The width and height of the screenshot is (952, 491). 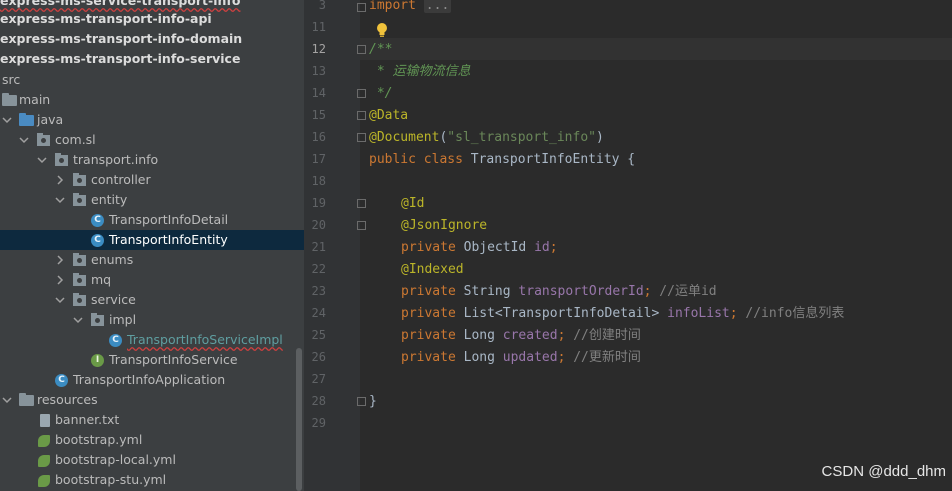 I want to click on tree-item-service: service, so click(x=152, y=300).